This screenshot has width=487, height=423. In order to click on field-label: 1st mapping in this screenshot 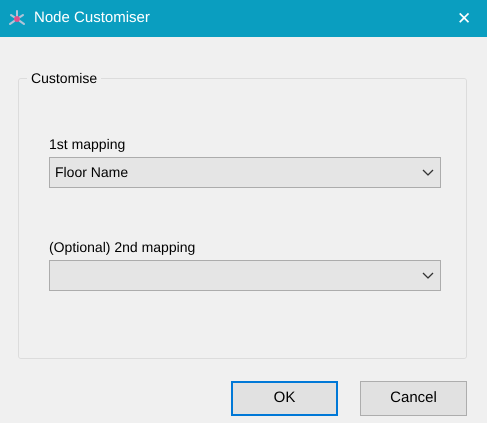, I will do `click(87, 144)`.